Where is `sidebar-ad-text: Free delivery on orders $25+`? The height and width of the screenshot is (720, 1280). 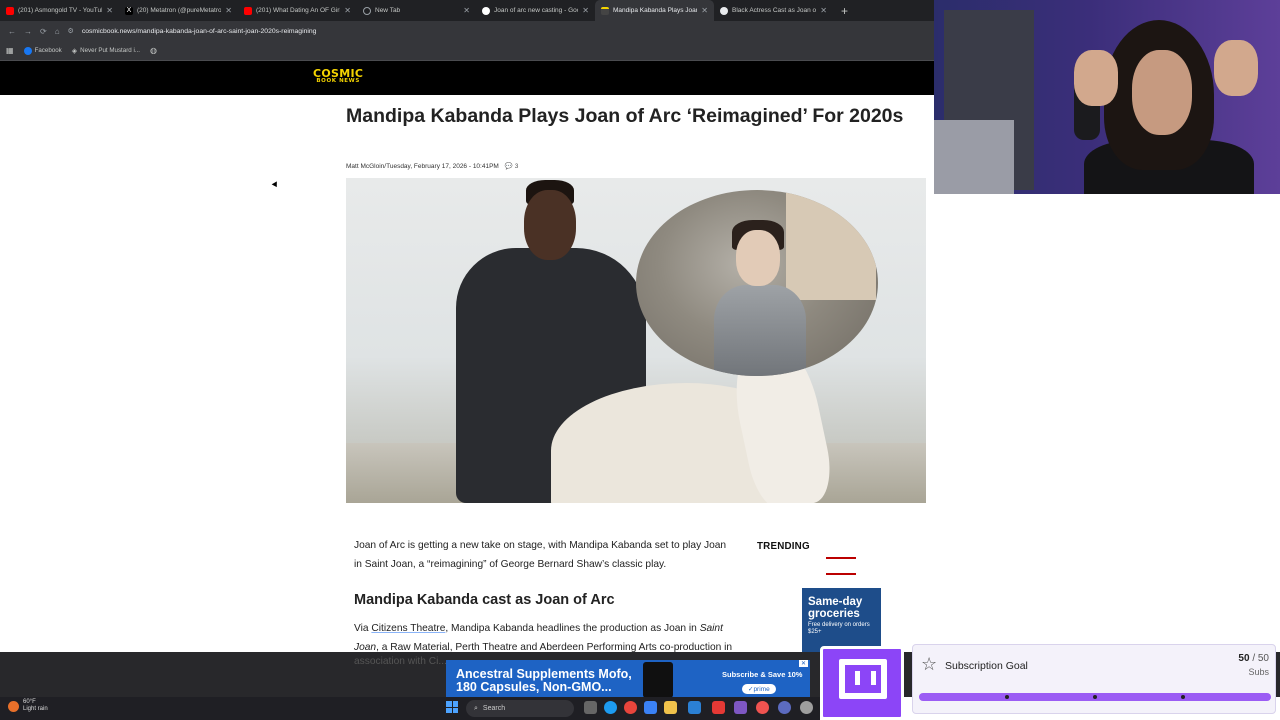
sidebar-ad-text: Free delivery on orders $25+ is located at coordinates (839, 628).